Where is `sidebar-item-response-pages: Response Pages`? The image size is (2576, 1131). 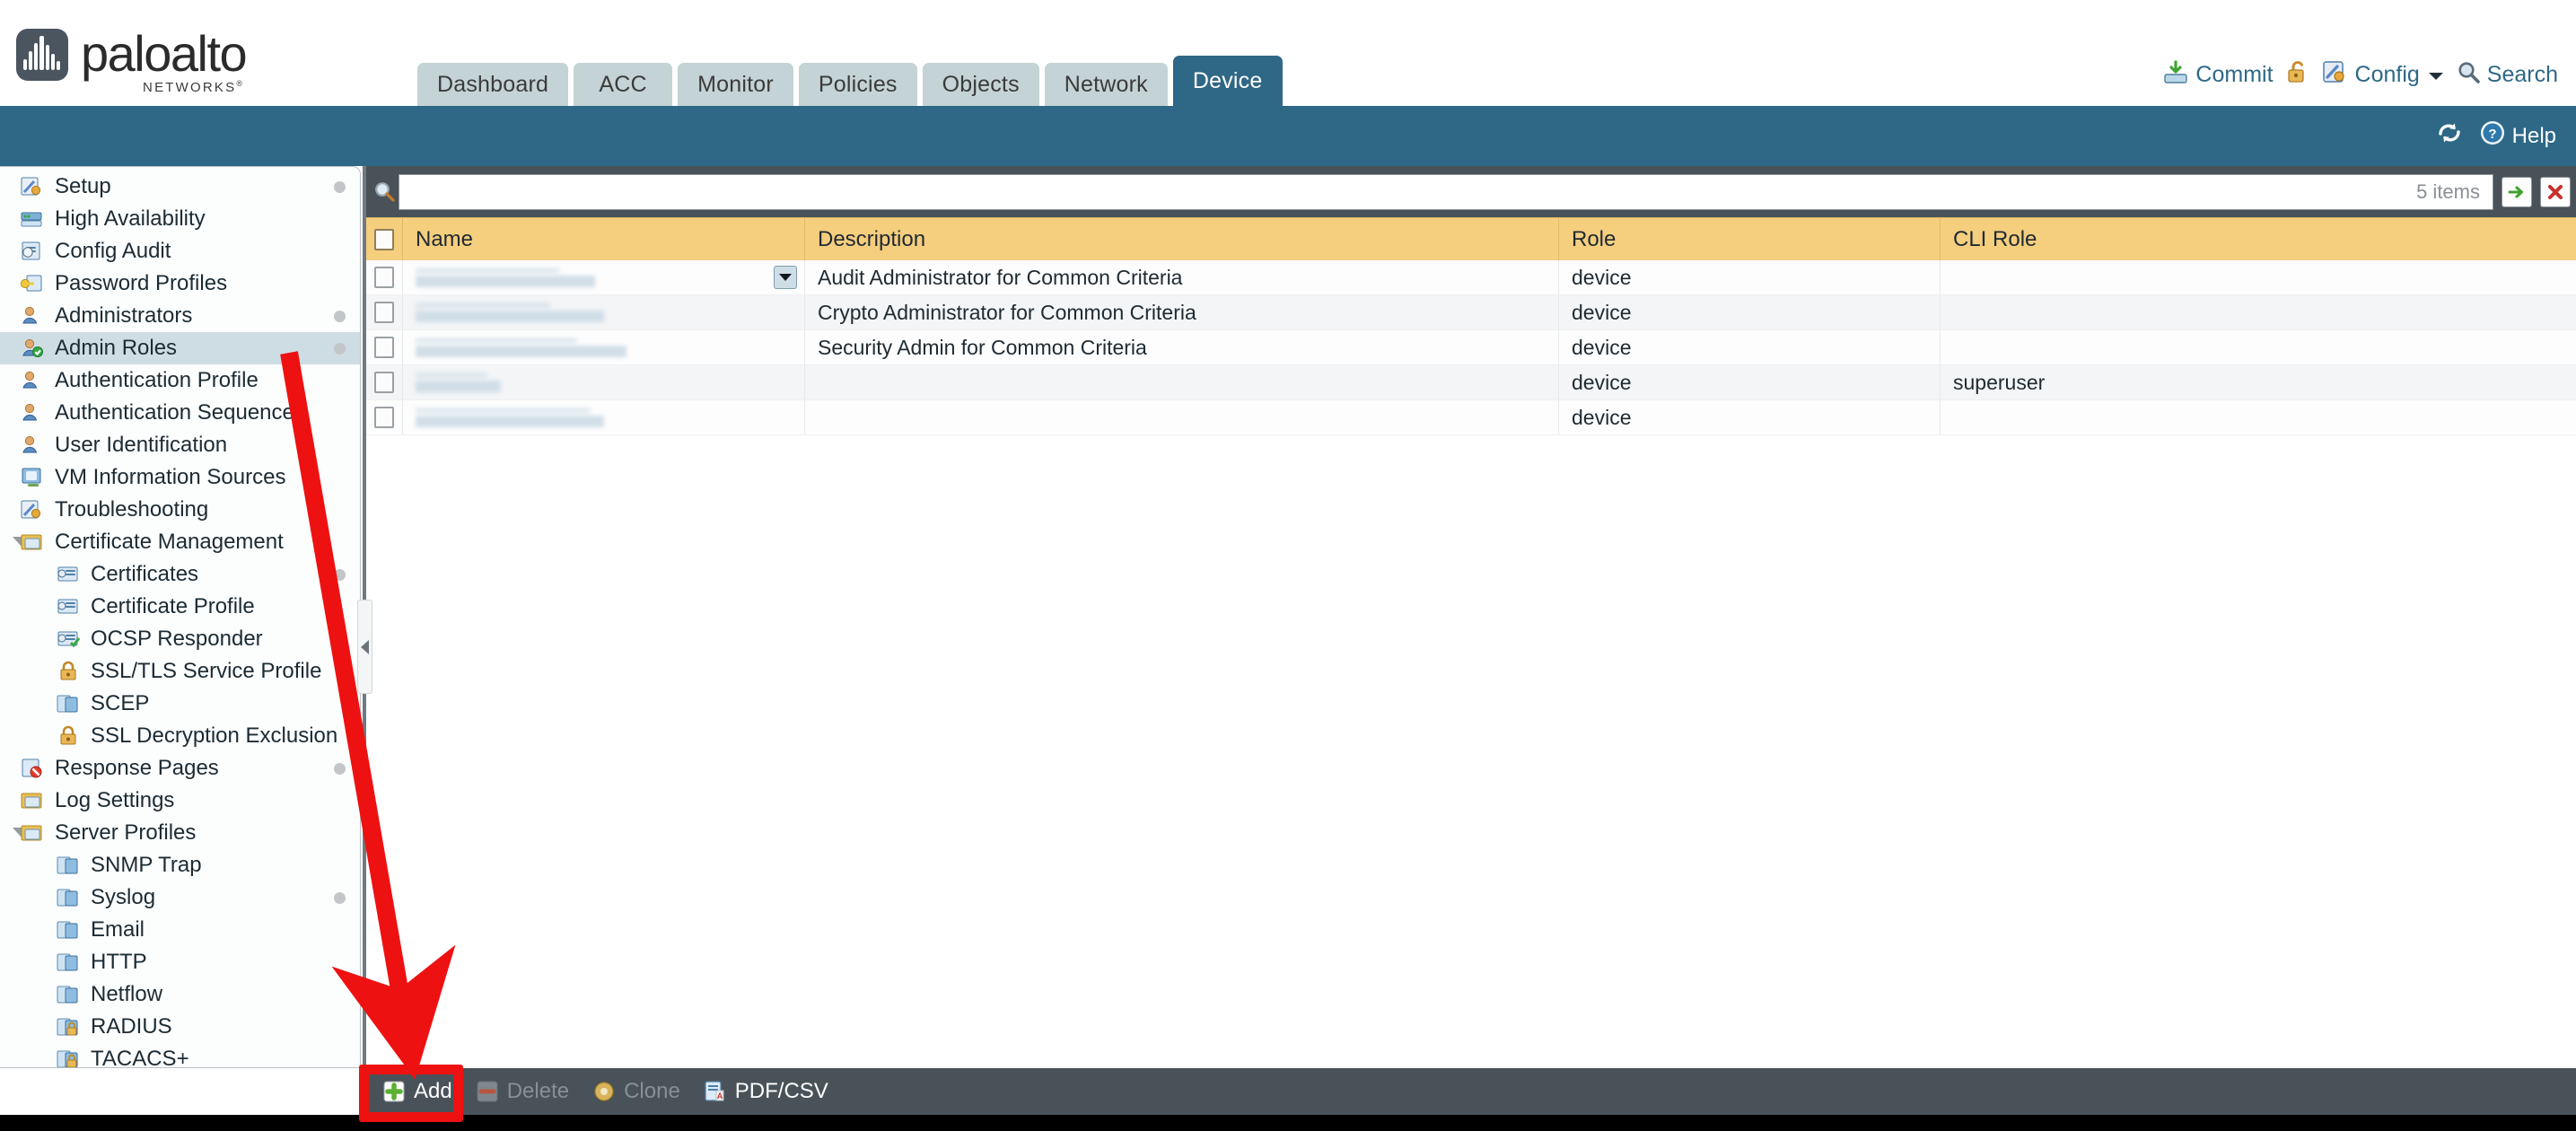
sidebar-item-response-pages: Response Pages is located at coordinates (180, 768).